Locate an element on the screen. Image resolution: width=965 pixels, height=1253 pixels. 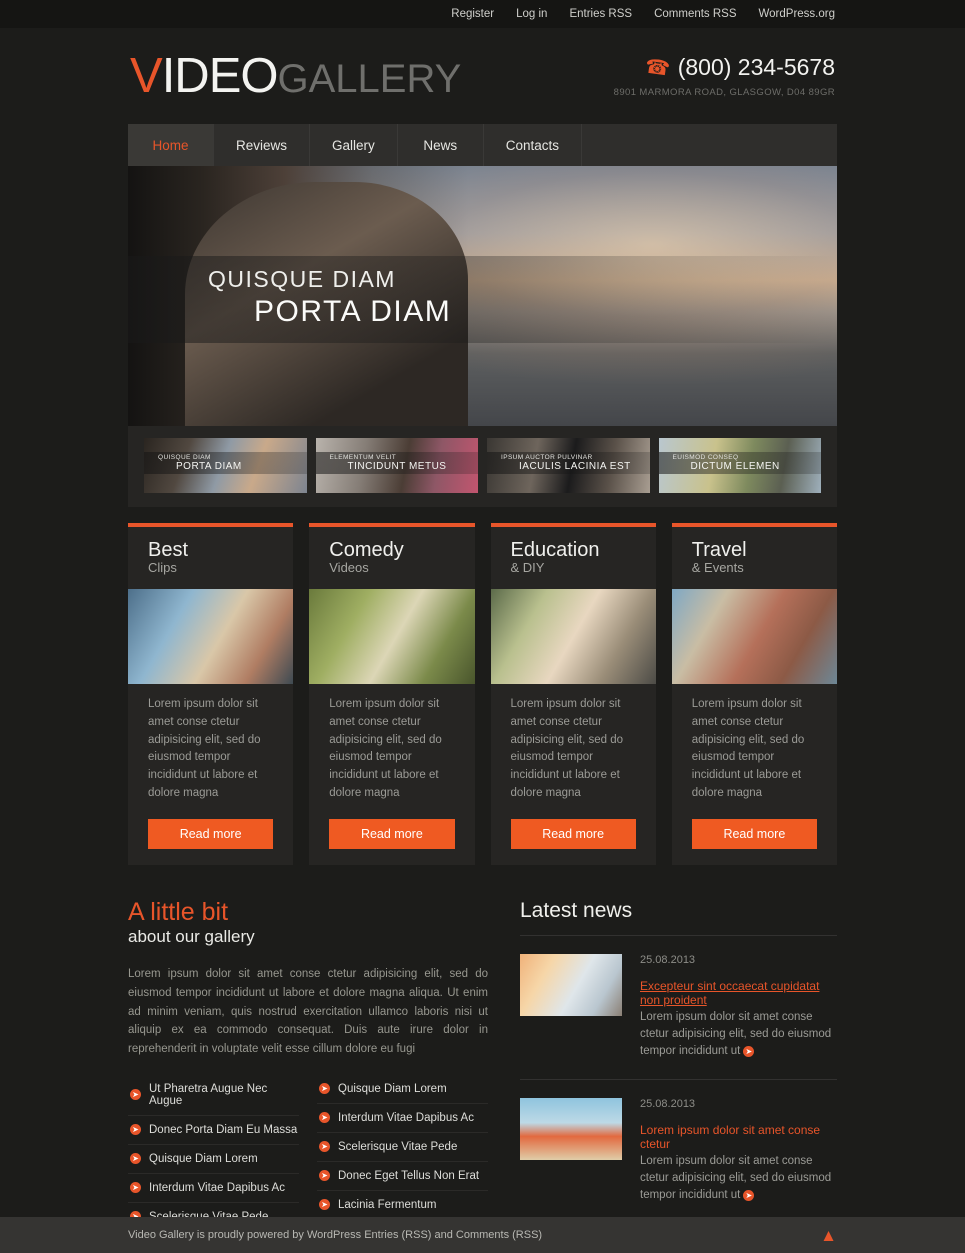
hero-caption-line1: QUISQUE DIAM is located at coordinates (302, 279).